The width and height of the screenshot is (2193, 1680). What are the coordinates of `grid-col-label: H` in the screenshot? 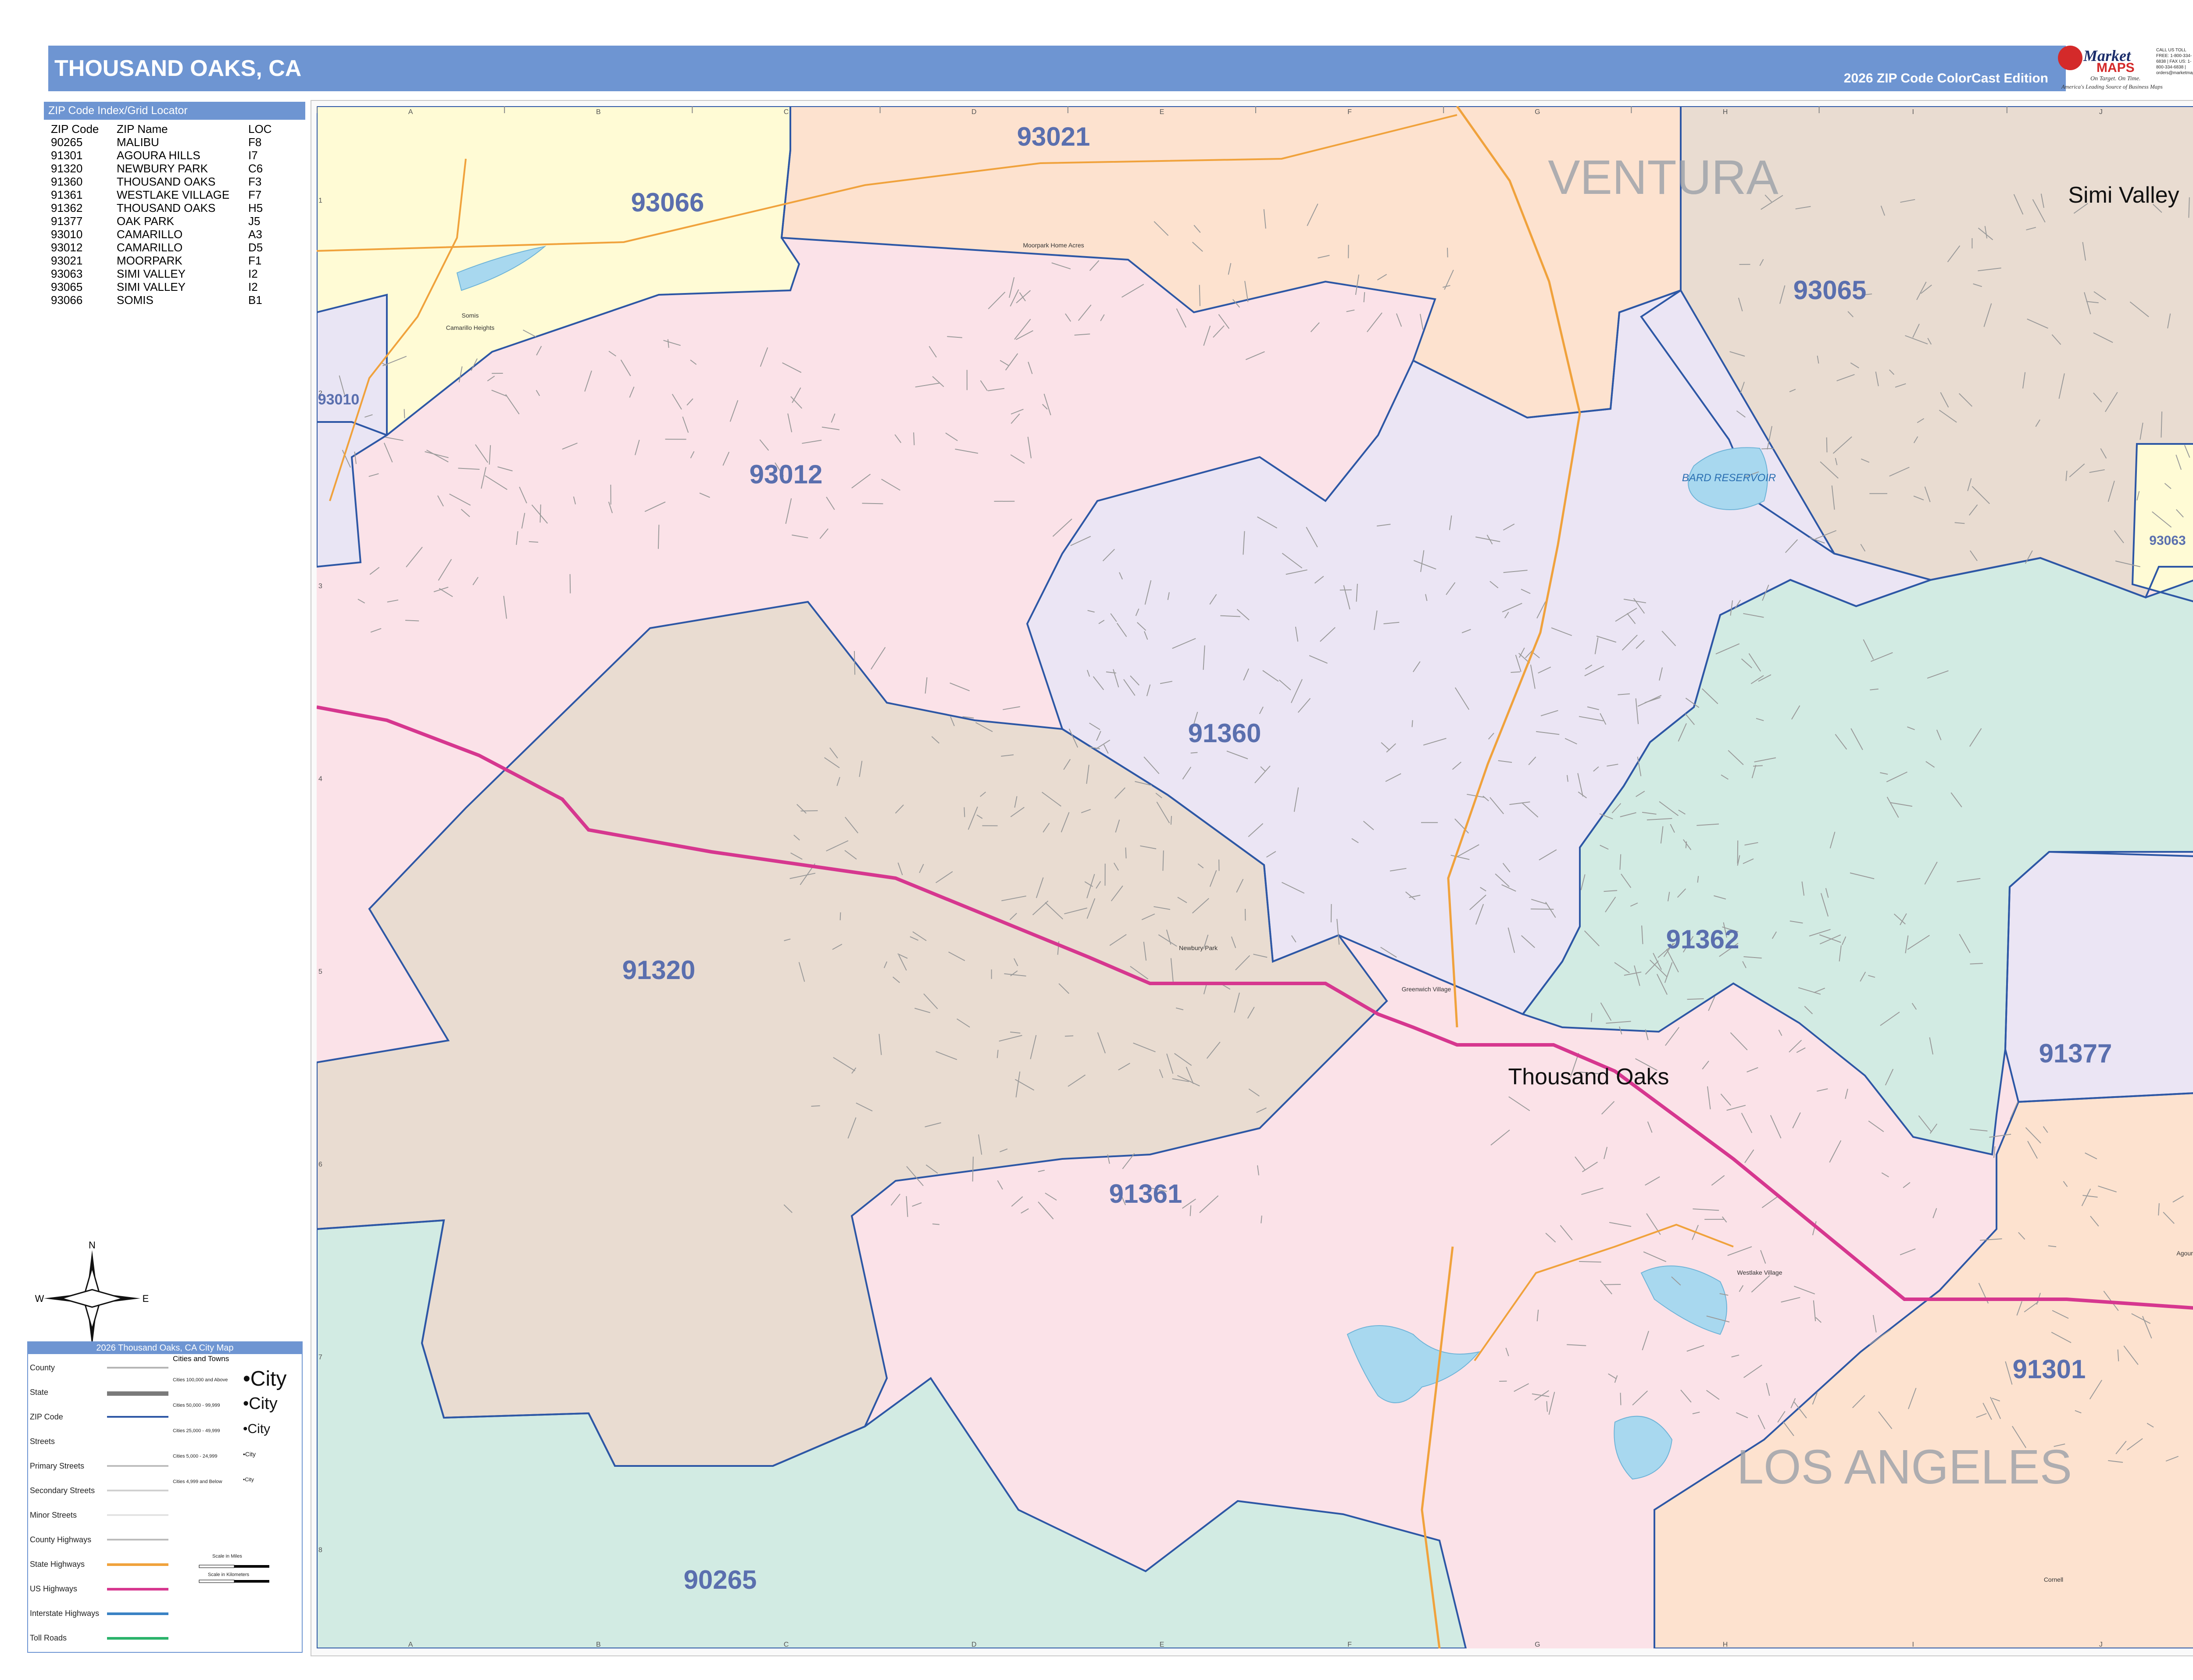 It's located at (1725, 112).